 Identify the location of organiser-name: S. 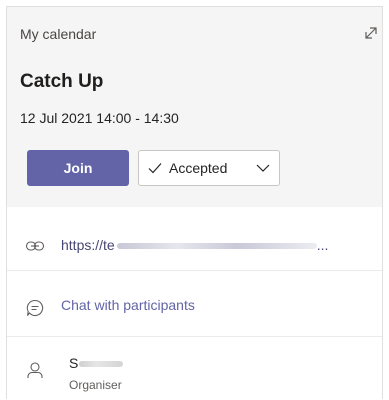
(96, 363).